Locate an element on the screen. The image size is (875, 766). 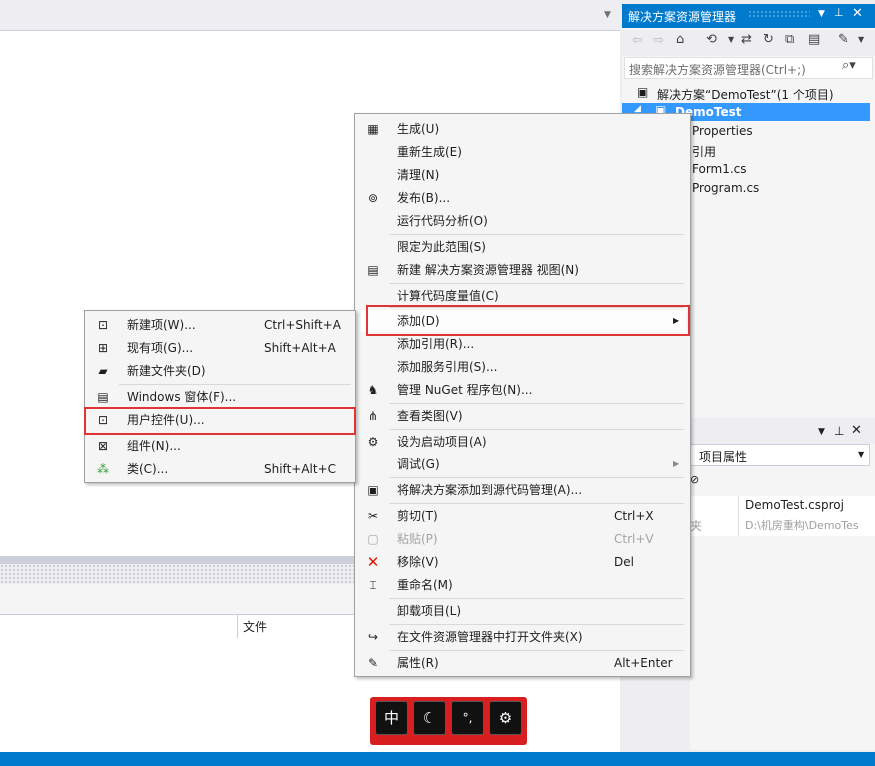
sort-icon: ⊘ is located at coordinates (694, 479).